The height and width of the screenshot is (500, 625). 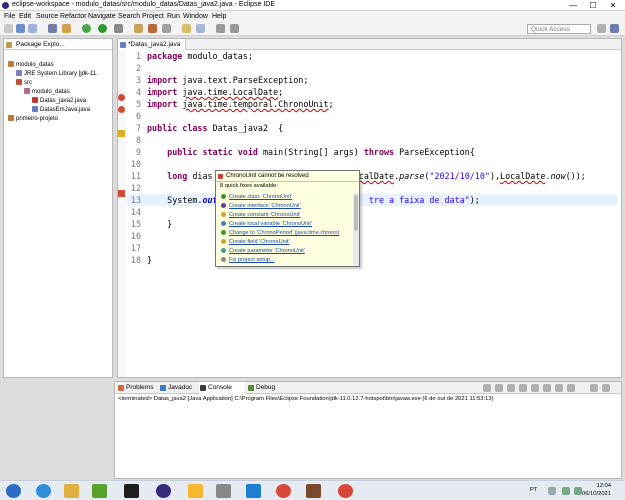 I want to click on pin-console-icon, so click(x=547, y=388).